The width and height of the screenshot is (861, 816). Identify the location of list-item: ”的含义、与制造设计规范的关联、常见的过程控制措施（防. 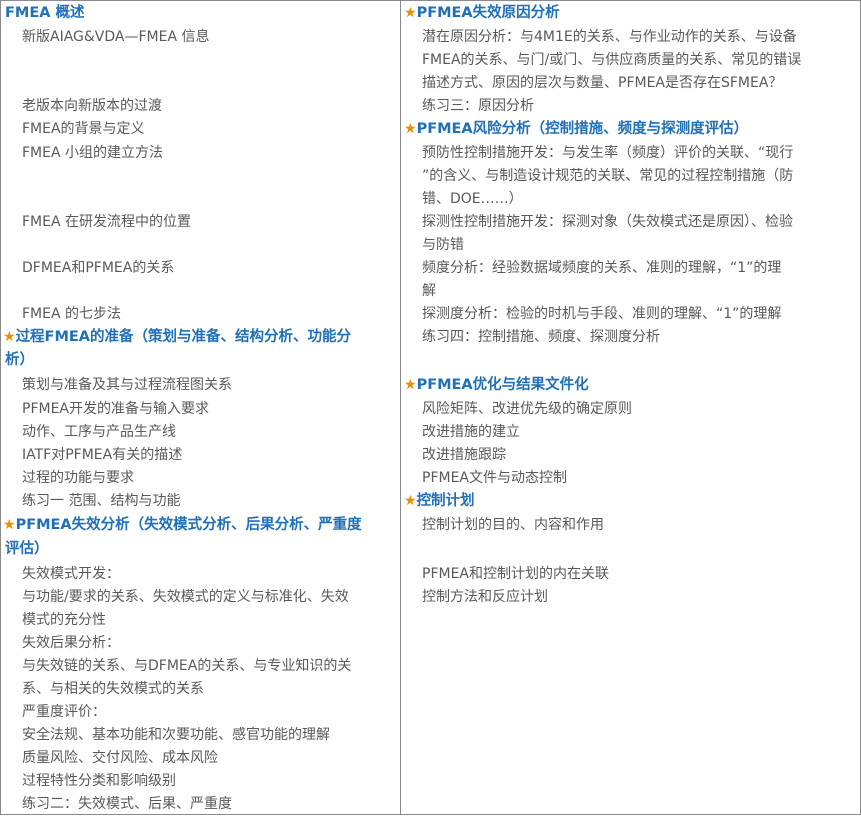
(608, 176).